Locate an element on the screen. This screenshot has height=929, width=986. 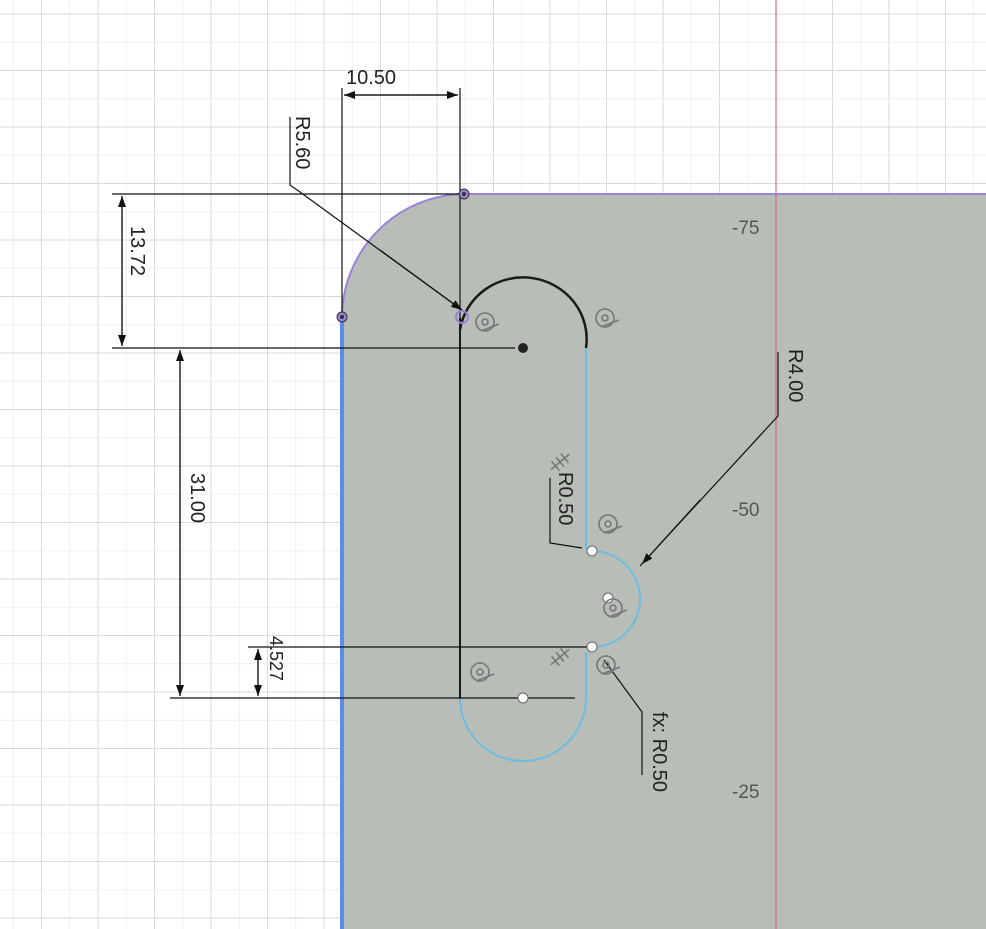
dim-tiny-radius-top: R0.50 is located at coordinates (565, 498).